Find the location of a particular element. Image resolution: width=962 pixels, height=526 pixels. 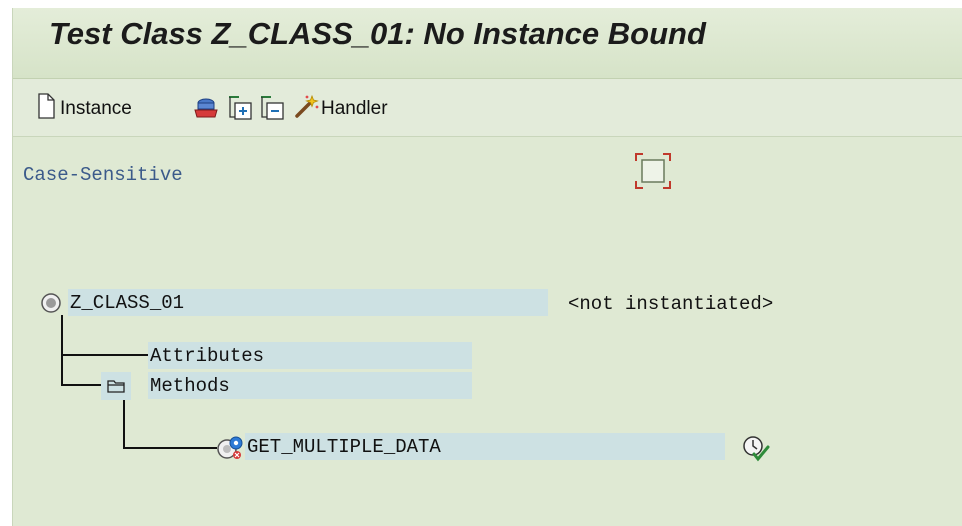

collapse-tree-icon is located at coordinates (272, 110).